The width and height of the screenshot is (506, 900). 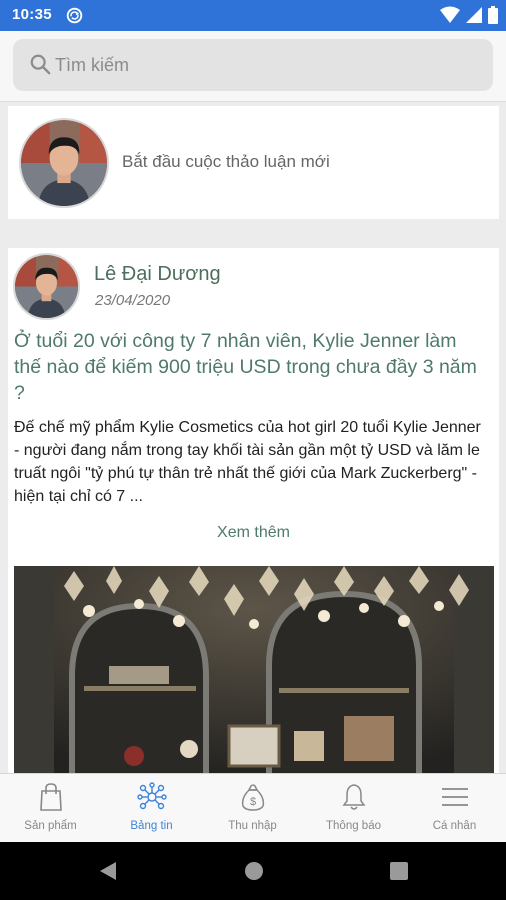 What do you see at coordinates (32, 14) in the screenshot?
I see `status-time: 10:35` at bounding box center [32, 14].